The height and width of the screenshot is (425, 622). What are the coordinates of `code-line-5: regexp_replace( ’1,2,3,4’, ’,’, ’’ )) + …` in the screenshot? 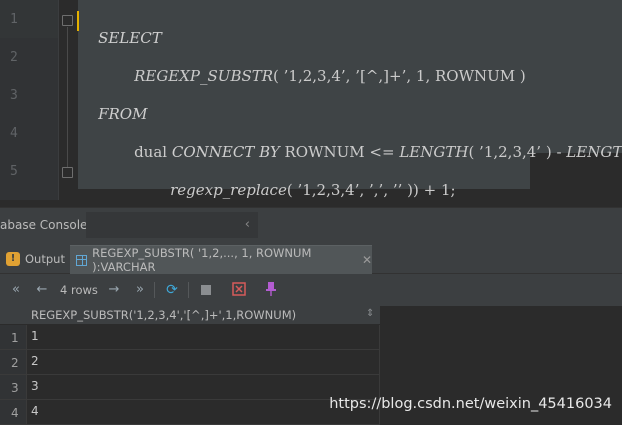 It's located at (303, 181).